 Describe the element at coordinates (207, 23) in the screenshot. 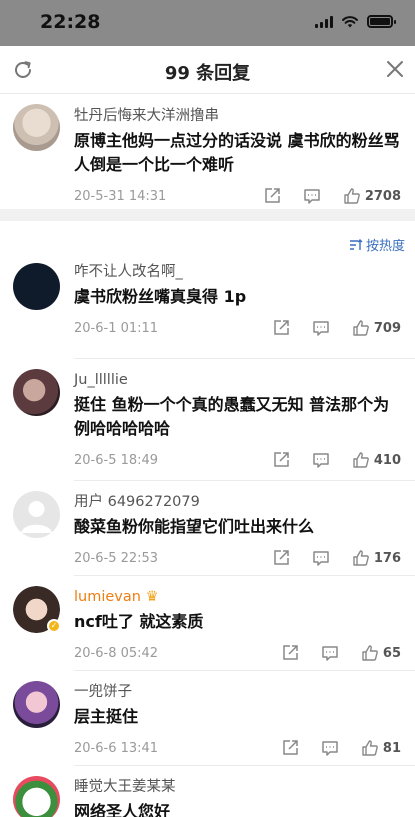

I see `status-bar: 22:28` at that location.